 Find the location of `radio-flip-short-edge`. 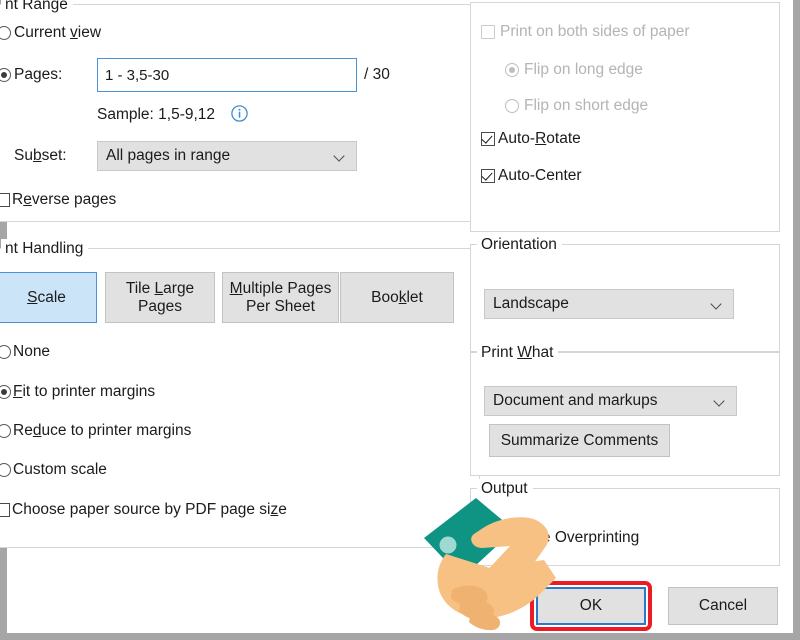

radio-flip-short-edge is located at coordinates (512, 106).